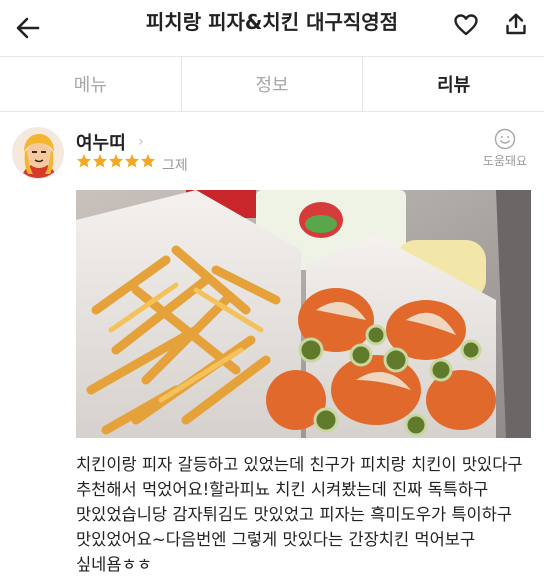 The width and height of the screenshot is (544, 579). What do you see at coordinates (91, 84) in the screenshot?
I see `tab-menu: 메뉴` at bounding box center [91, 84].